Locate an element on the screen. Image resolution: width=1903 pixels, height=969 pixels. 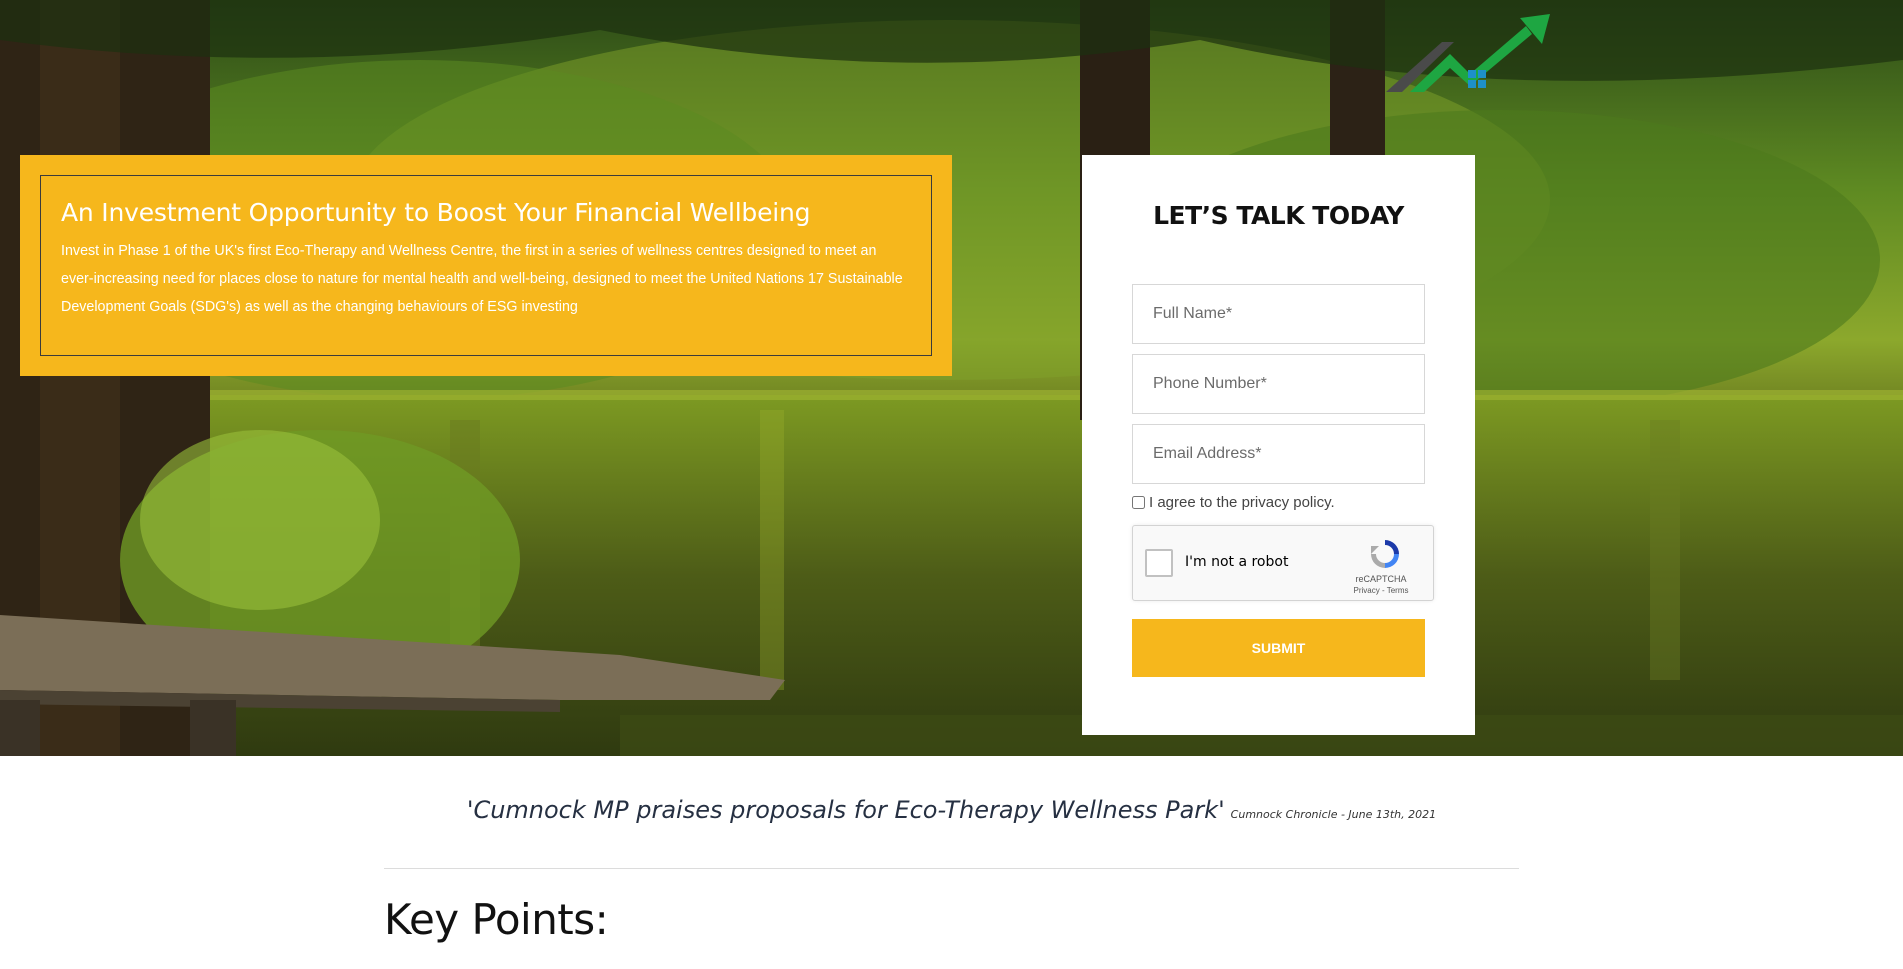
quote-source: Cumnock Chronicle - June 13th, 2021 is located at coordinates (1333, 814).